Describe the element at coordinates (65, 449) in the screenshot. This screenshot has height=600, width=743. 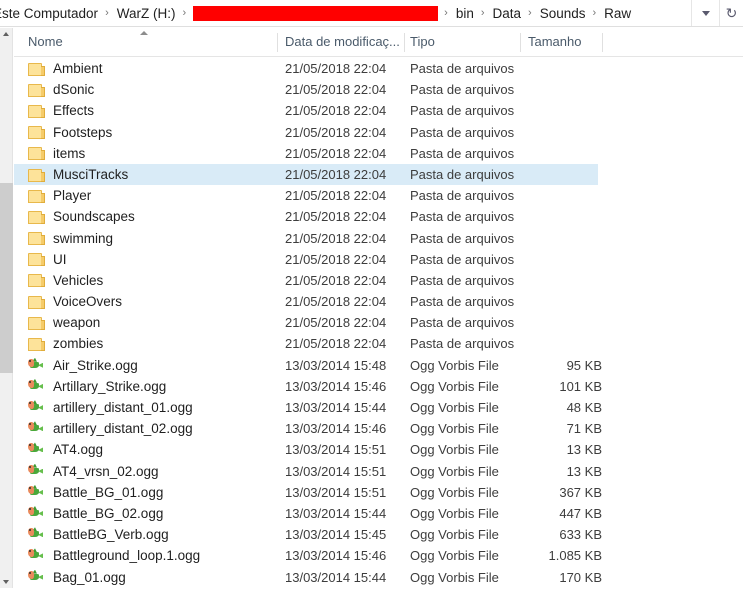
I see `cell-name: AT4.ogg` at that location.